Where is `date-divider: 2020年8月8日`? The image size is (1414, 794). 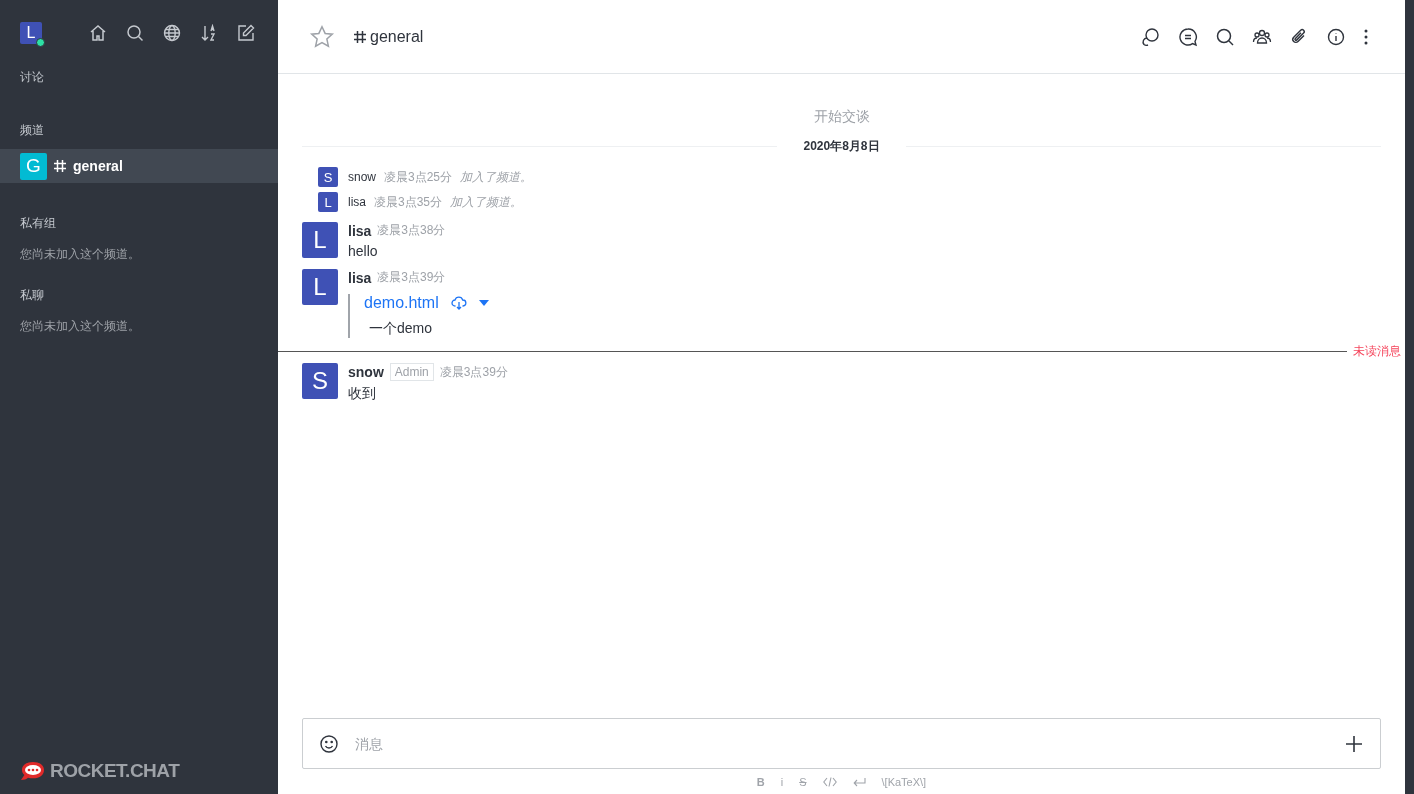
date-divider: 2020年8月8日 is located at coordinates (841, 146).